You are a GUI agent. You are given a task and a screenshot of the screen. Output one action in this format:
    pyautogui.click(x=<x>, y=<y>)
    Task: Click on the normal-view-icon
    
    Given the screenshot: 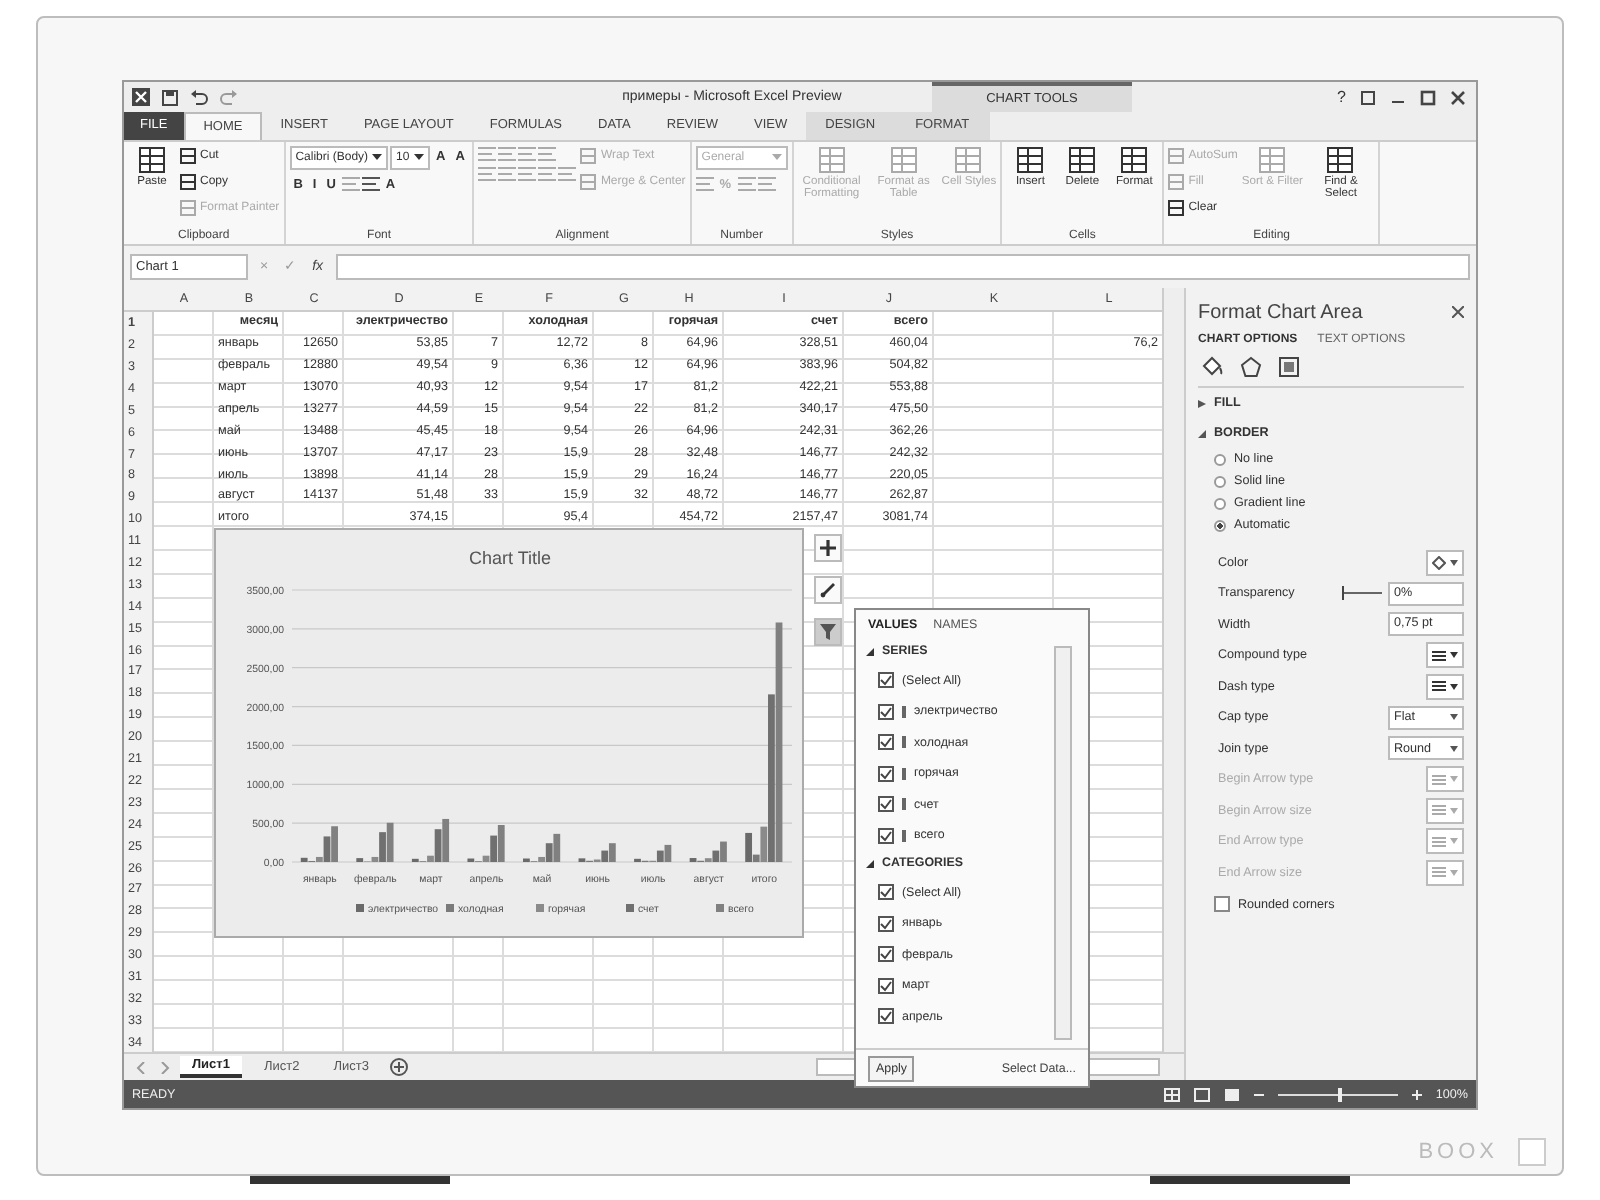 What is the action you would take?
    pyautogui.click(x=1171, y=1094)
    